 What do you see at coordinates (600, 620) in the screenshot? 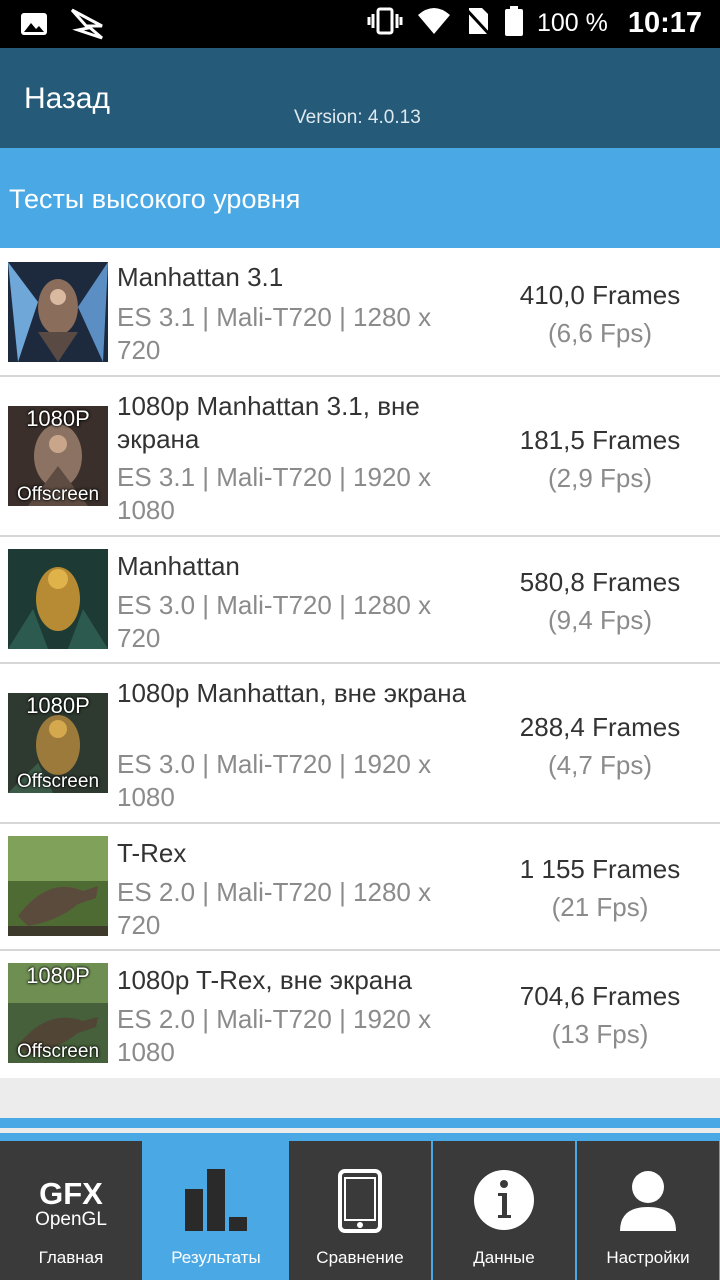
I see `test-fps: (9,4 Fps)` at bounding box center [600, 620].